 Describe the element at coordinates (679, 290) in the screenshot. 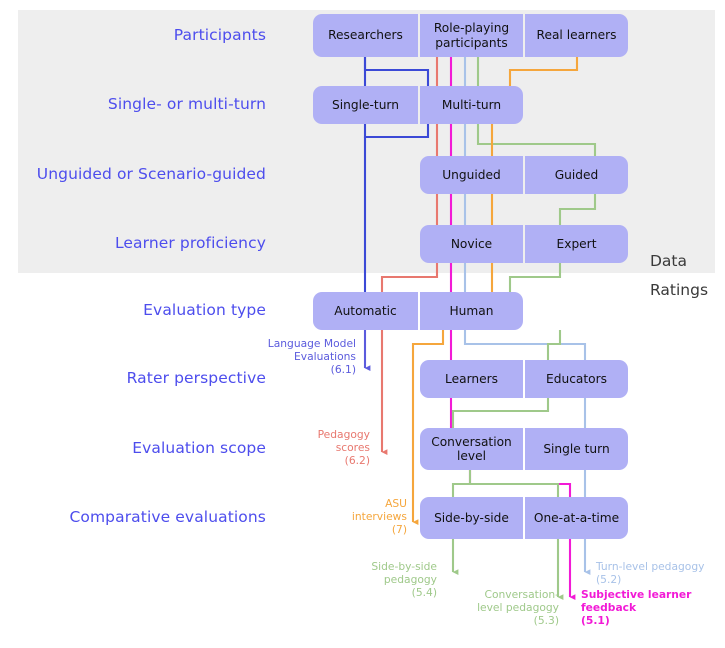

I see `band-label-ratings: Ratings` at that location.